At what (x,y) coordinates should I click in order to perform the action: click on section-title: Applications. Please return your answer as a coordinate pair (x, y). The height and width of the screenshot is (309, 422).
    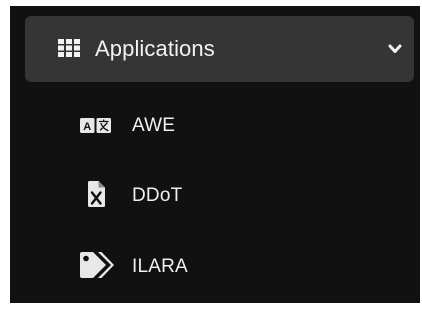
    Looking at the image, I should click on (155, 48).